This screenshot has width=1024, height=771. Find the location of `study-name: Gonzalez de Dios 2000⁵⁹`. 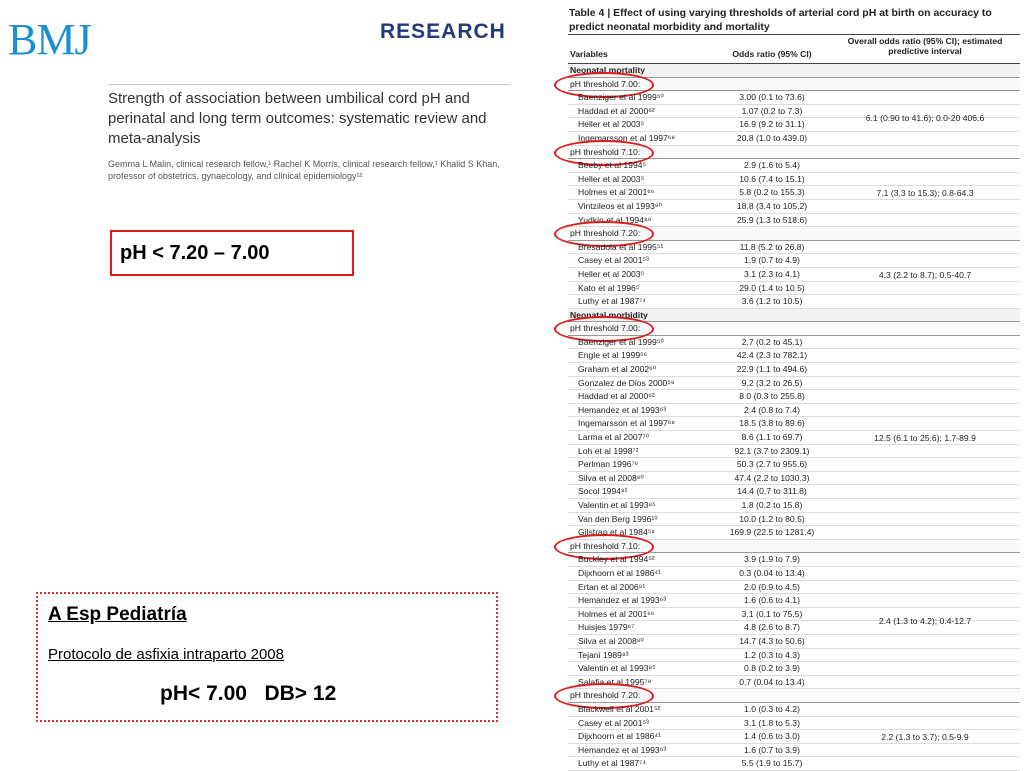

study-name: Gonzalez de Dios 2000⁵⁹ is located at coordinates (626, 382).